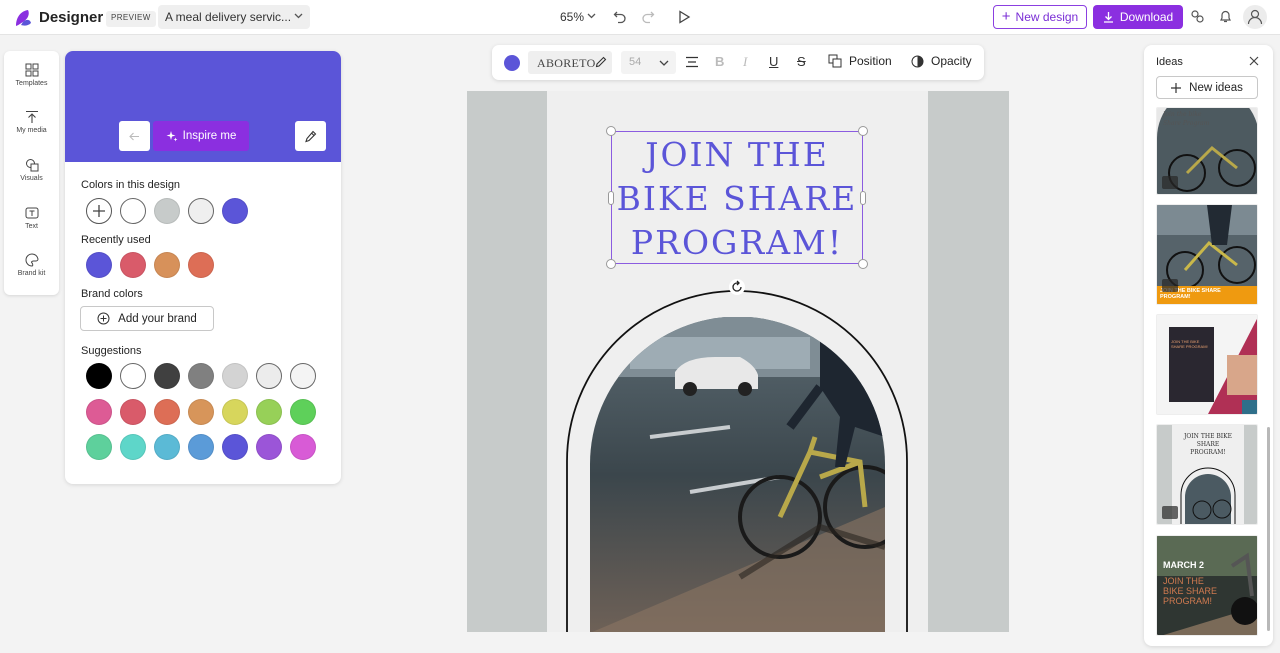 The height and width of the screenshot is (653, 1280). I want to click on redo-icon, so click(648, 17).